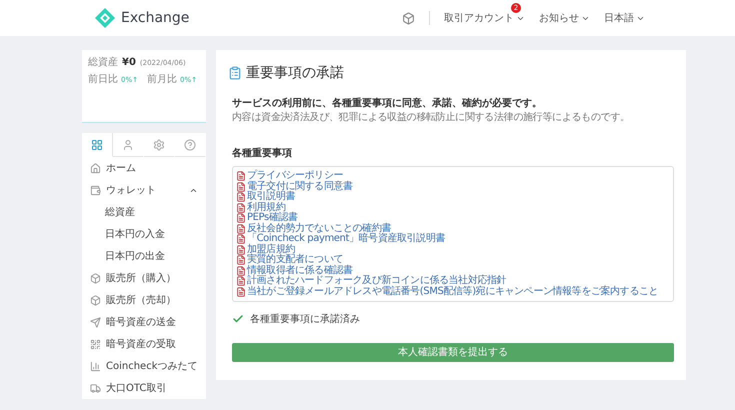  What do you see at coordinates (129, 62) in the screenshot?
I see `balance-value: ¥0` at bounding box center [129, 62].